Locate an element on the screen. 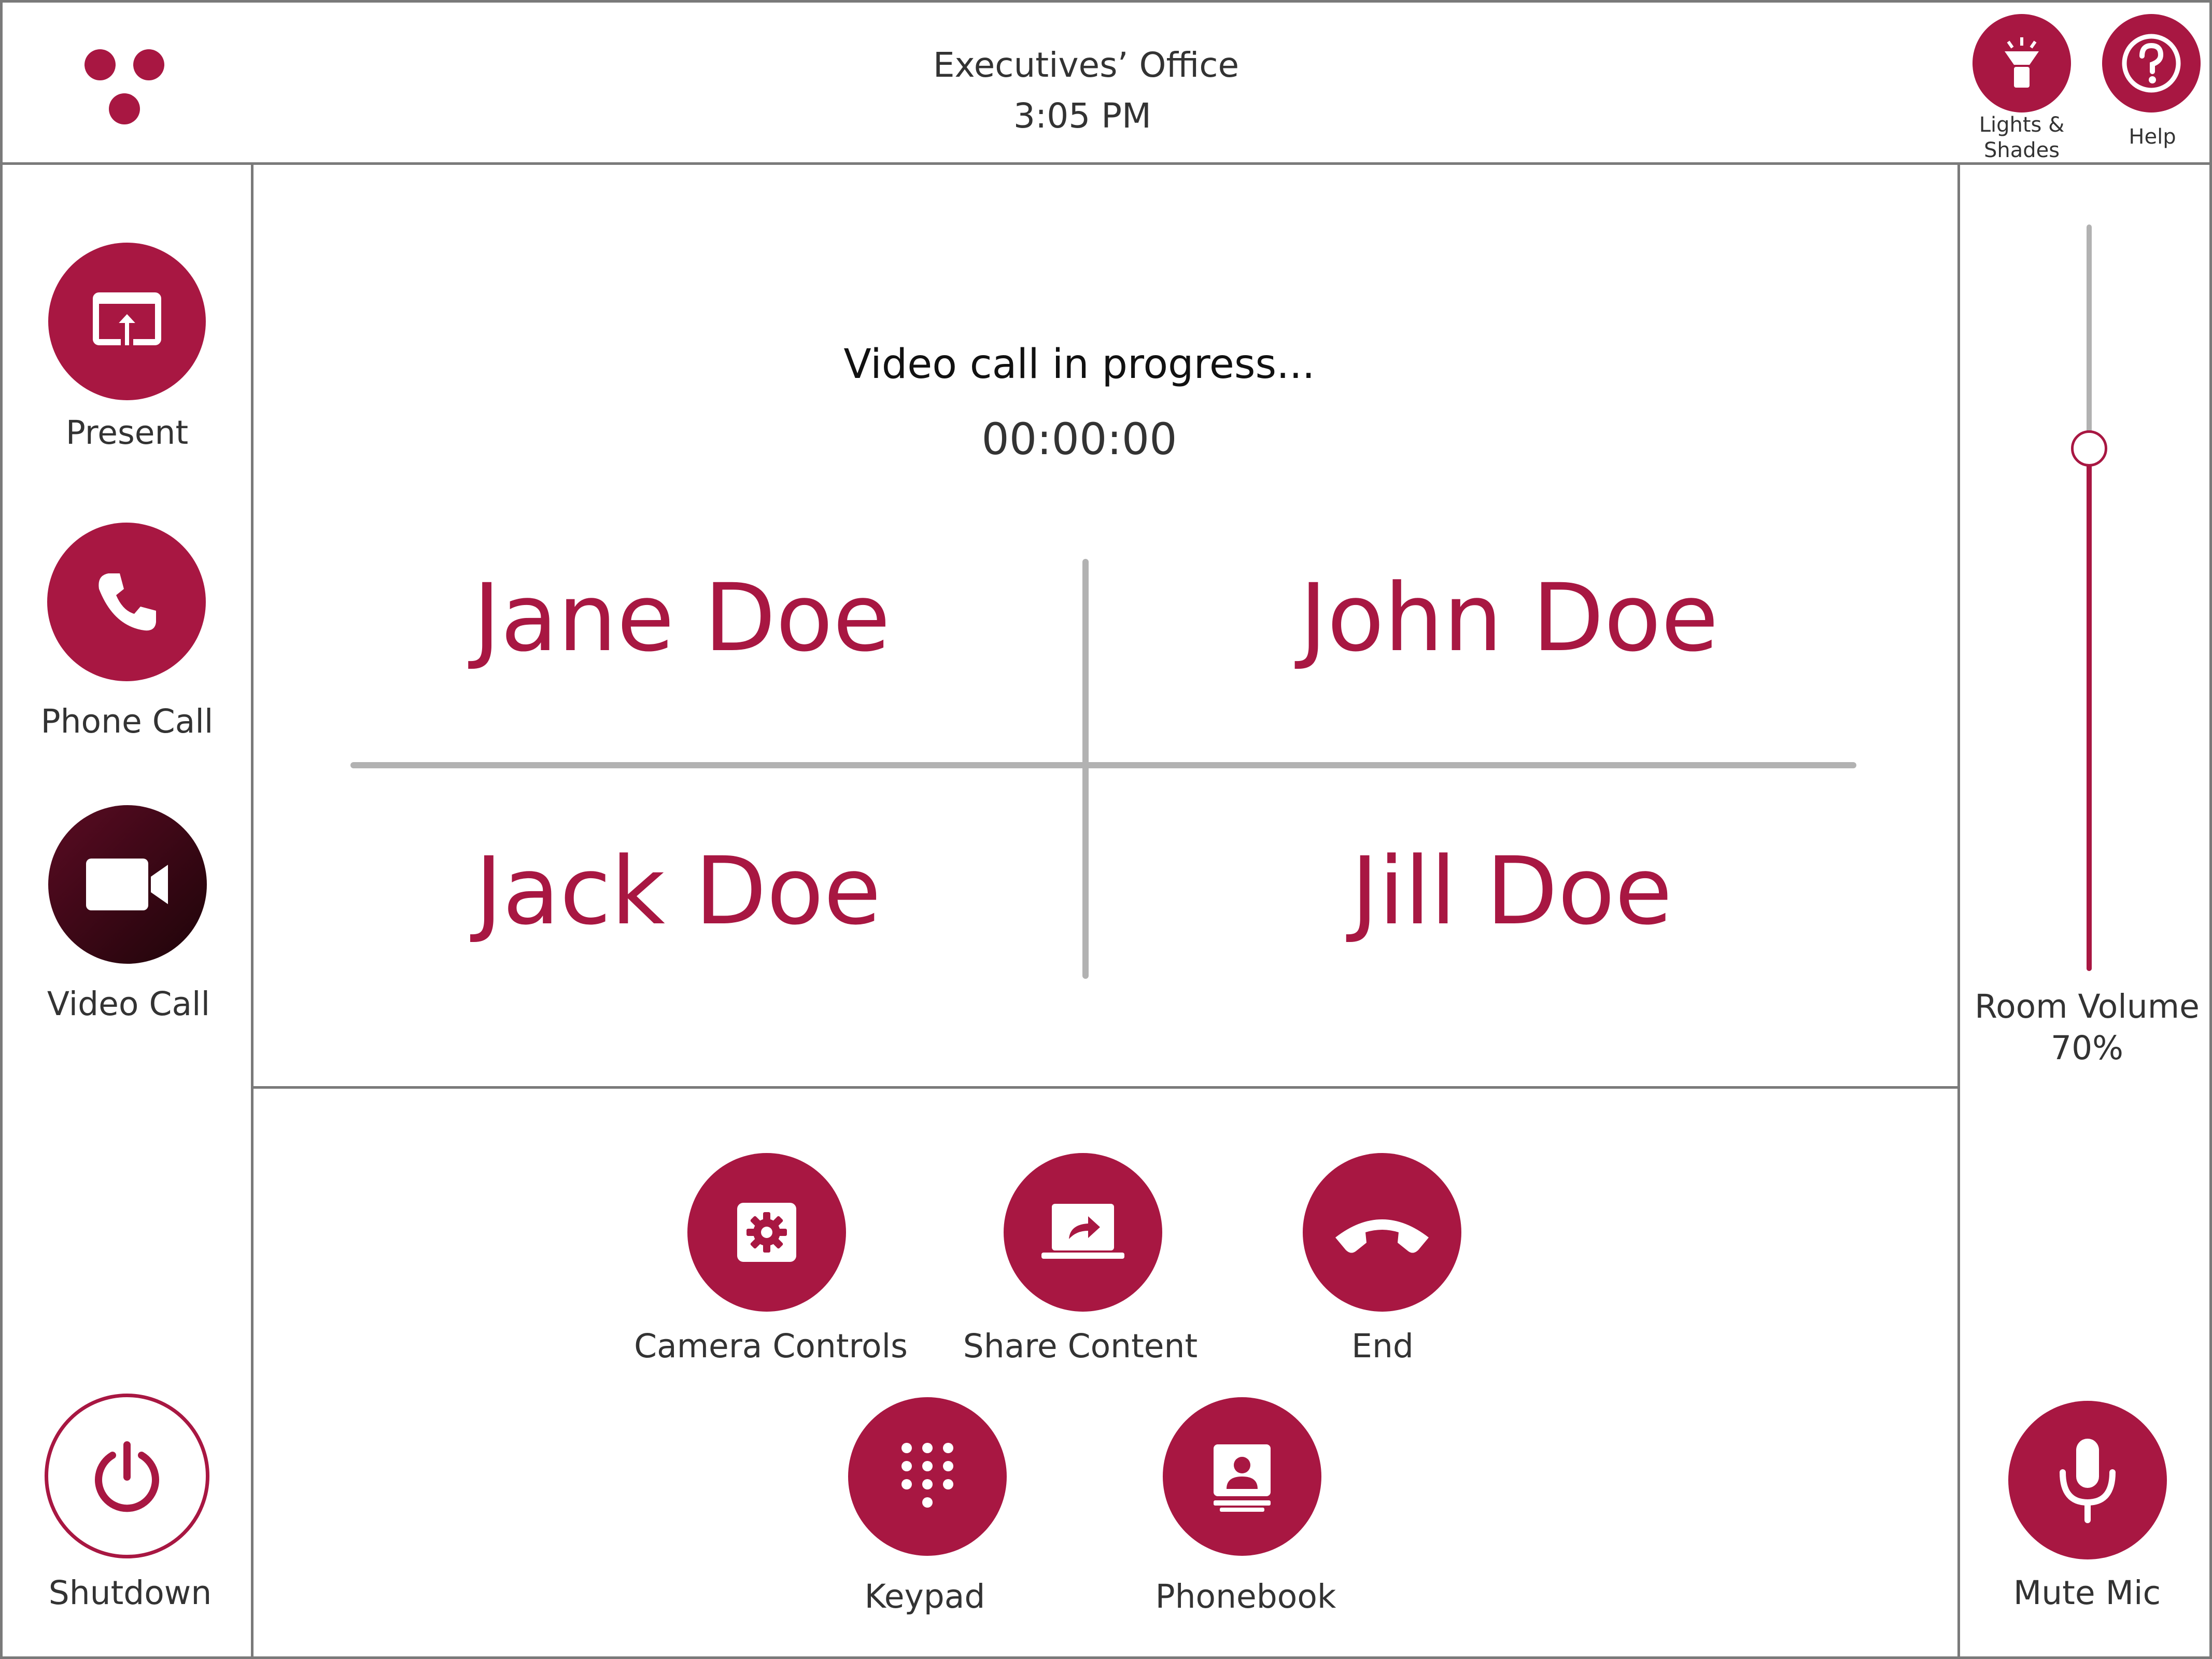 The width and height of the screenshot is (2212, 1659). camera-gear-icon is located at coordinates (766, 1232).